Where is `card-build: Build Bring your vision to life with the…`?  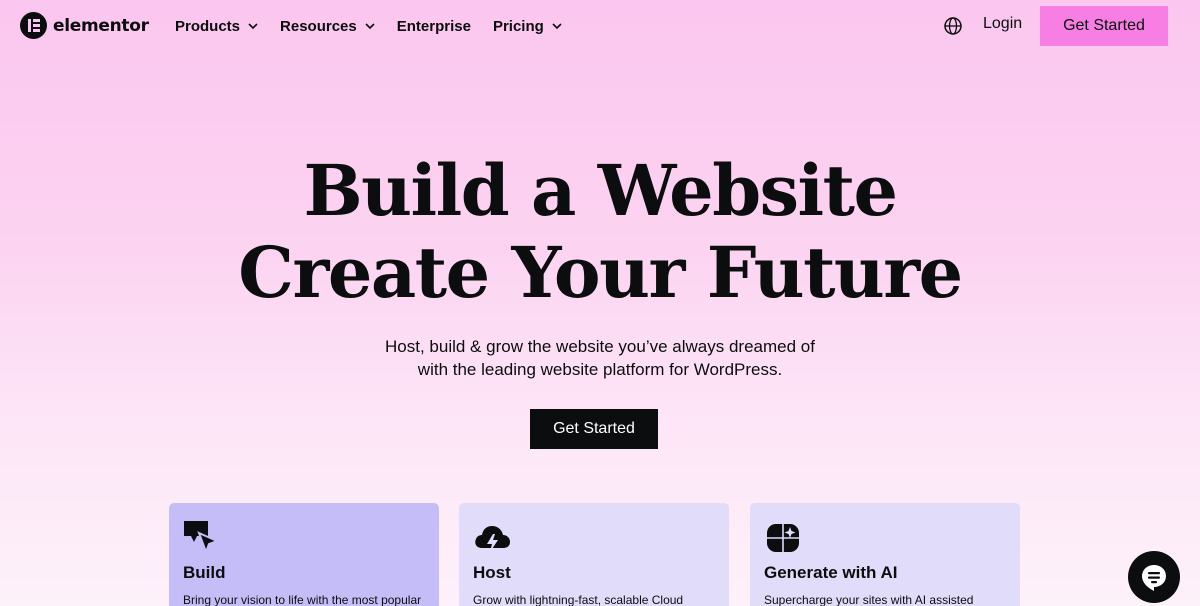
card-build: Build Bring your vision to life with the… is located at coordinates (304, 554).